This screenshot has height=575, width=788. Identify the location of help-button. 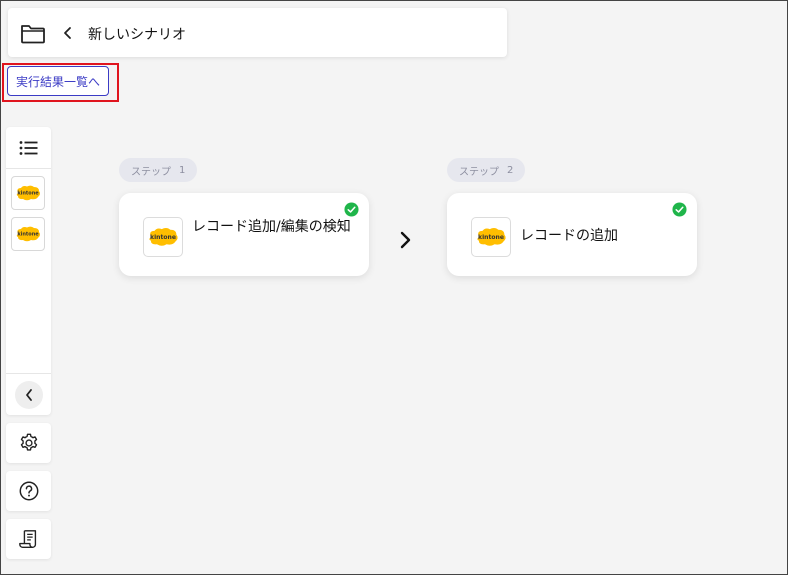
(28, 491).